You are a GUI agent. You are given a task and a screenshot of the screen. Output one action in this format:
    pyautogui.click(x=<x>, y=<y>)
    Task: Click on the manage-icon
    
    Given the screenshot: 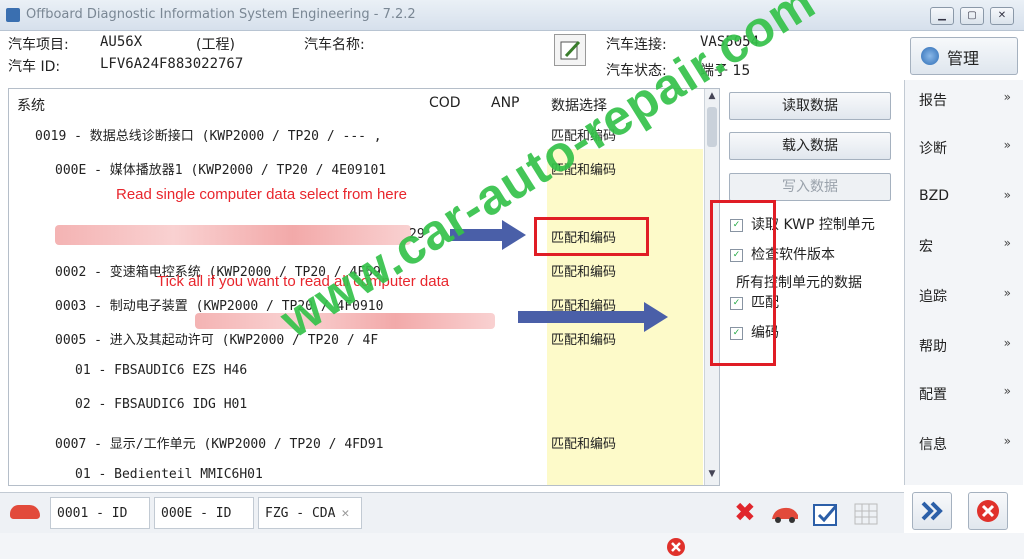 What is the action you would take?
    pyautogui.click(x=930, y=56)
    